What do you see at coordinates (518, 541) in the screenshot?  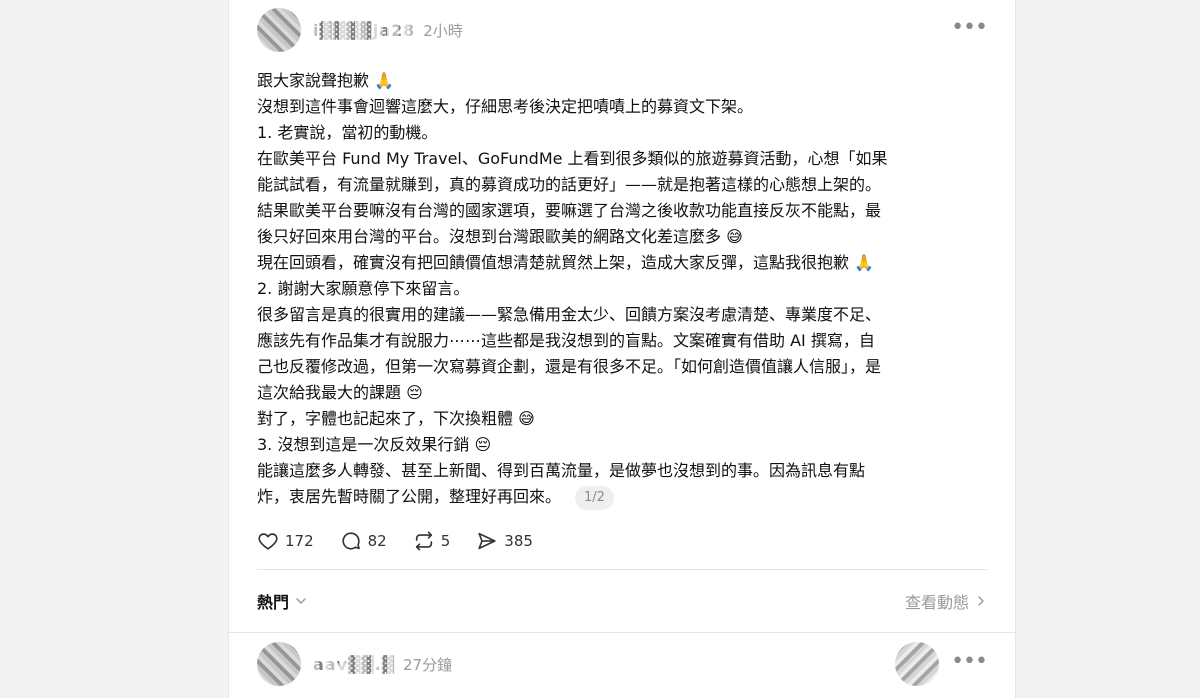 I see `share-count: 385` at bounding box center [518, 541].